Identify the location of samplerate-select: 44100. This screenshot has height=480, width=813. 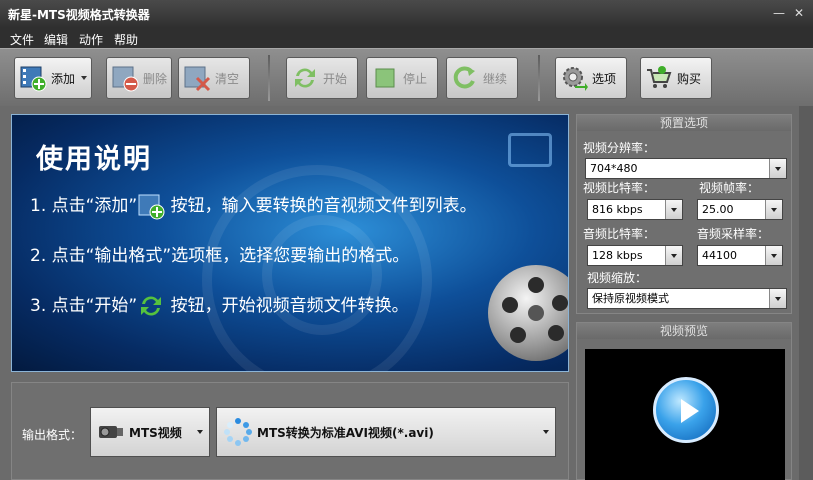
(740, 255).